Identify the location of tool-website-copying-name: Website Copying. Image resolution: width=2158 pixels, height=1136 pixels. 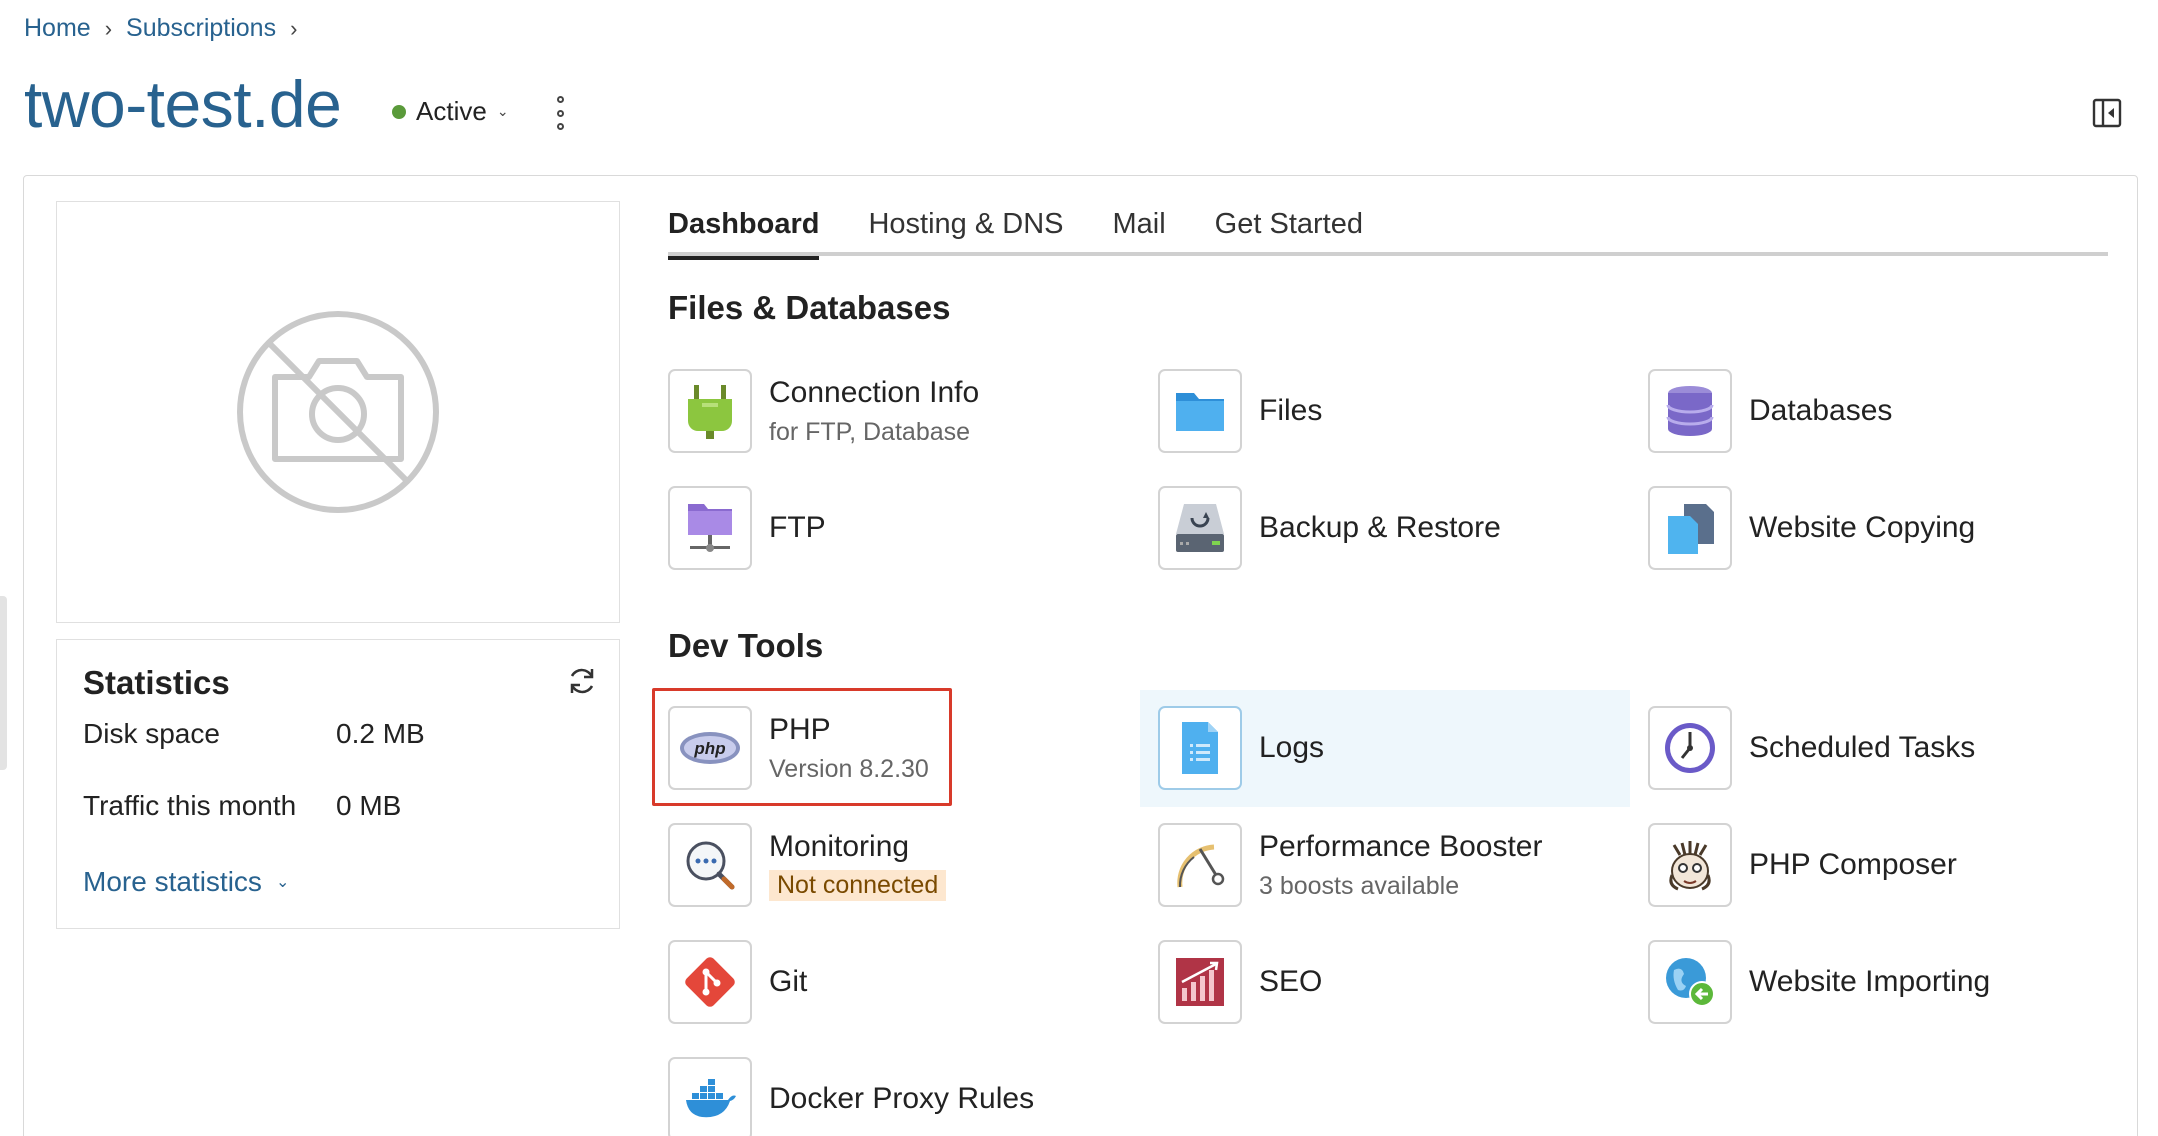
(1862, 527).